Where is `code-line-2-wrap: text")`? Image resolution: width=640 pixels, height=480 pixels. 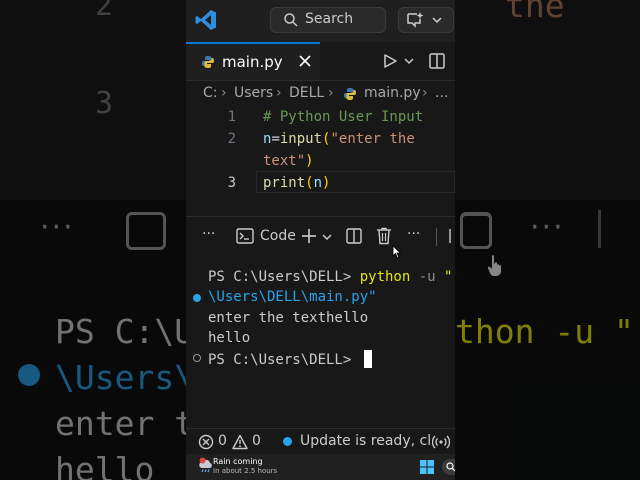
code-line-2-wrap: text") is located at coordinates (288, 161).